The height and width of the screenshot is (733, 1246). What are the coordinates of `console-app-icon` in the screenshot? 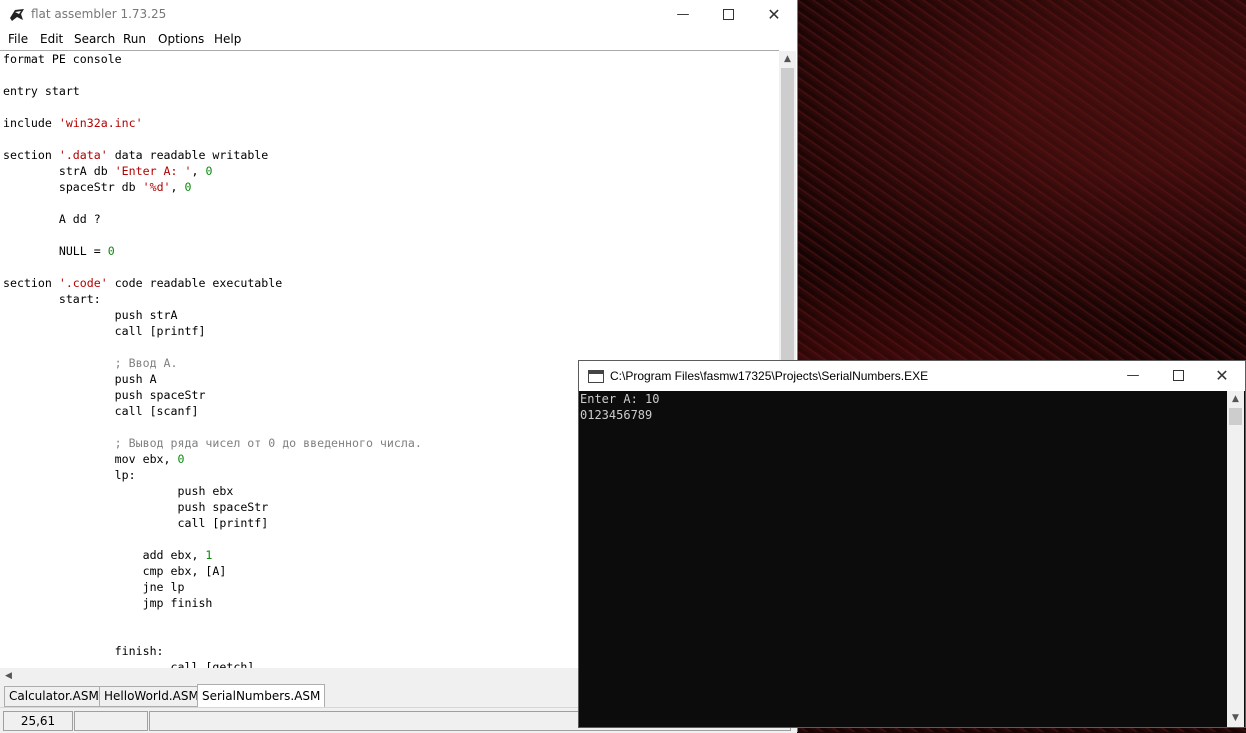 It's located at (596, 376).